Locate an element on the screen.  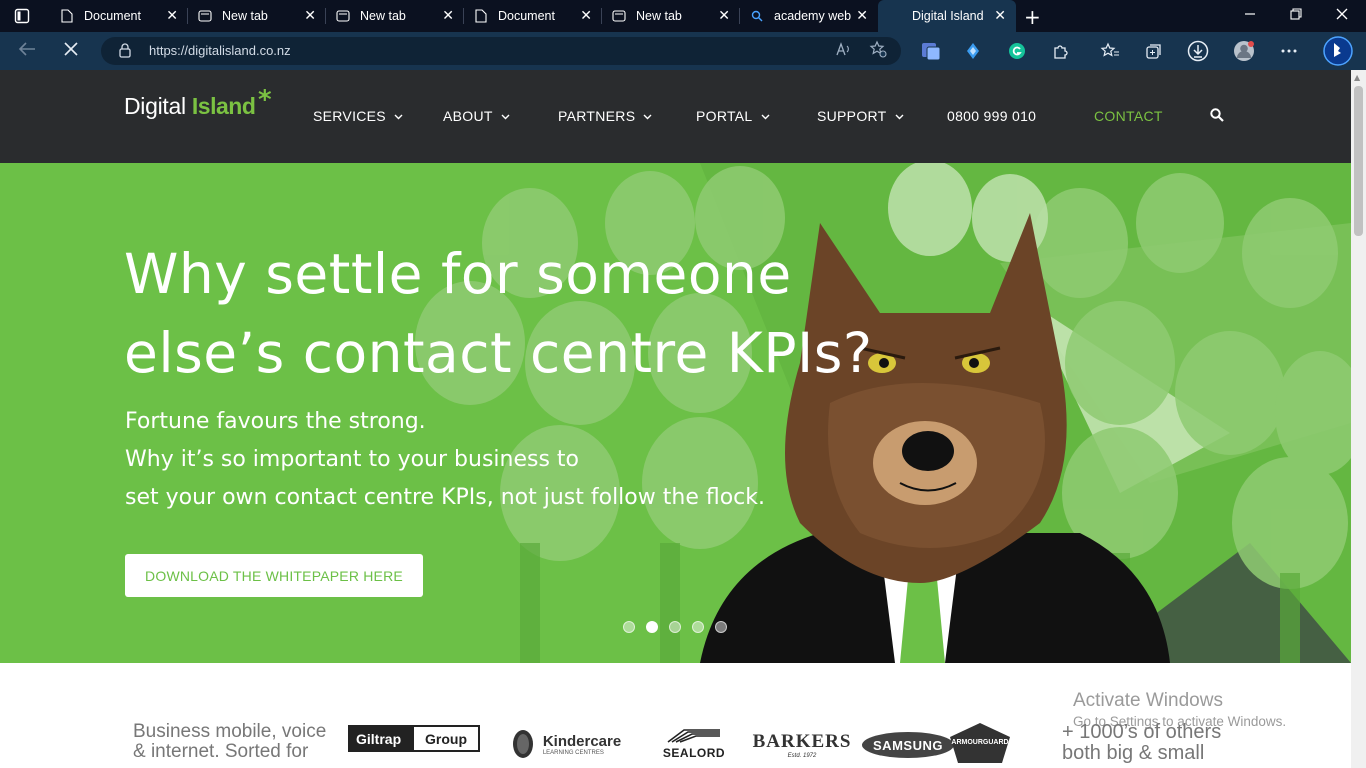
logo-text: BARKERS is located at coordinates (802, 741).